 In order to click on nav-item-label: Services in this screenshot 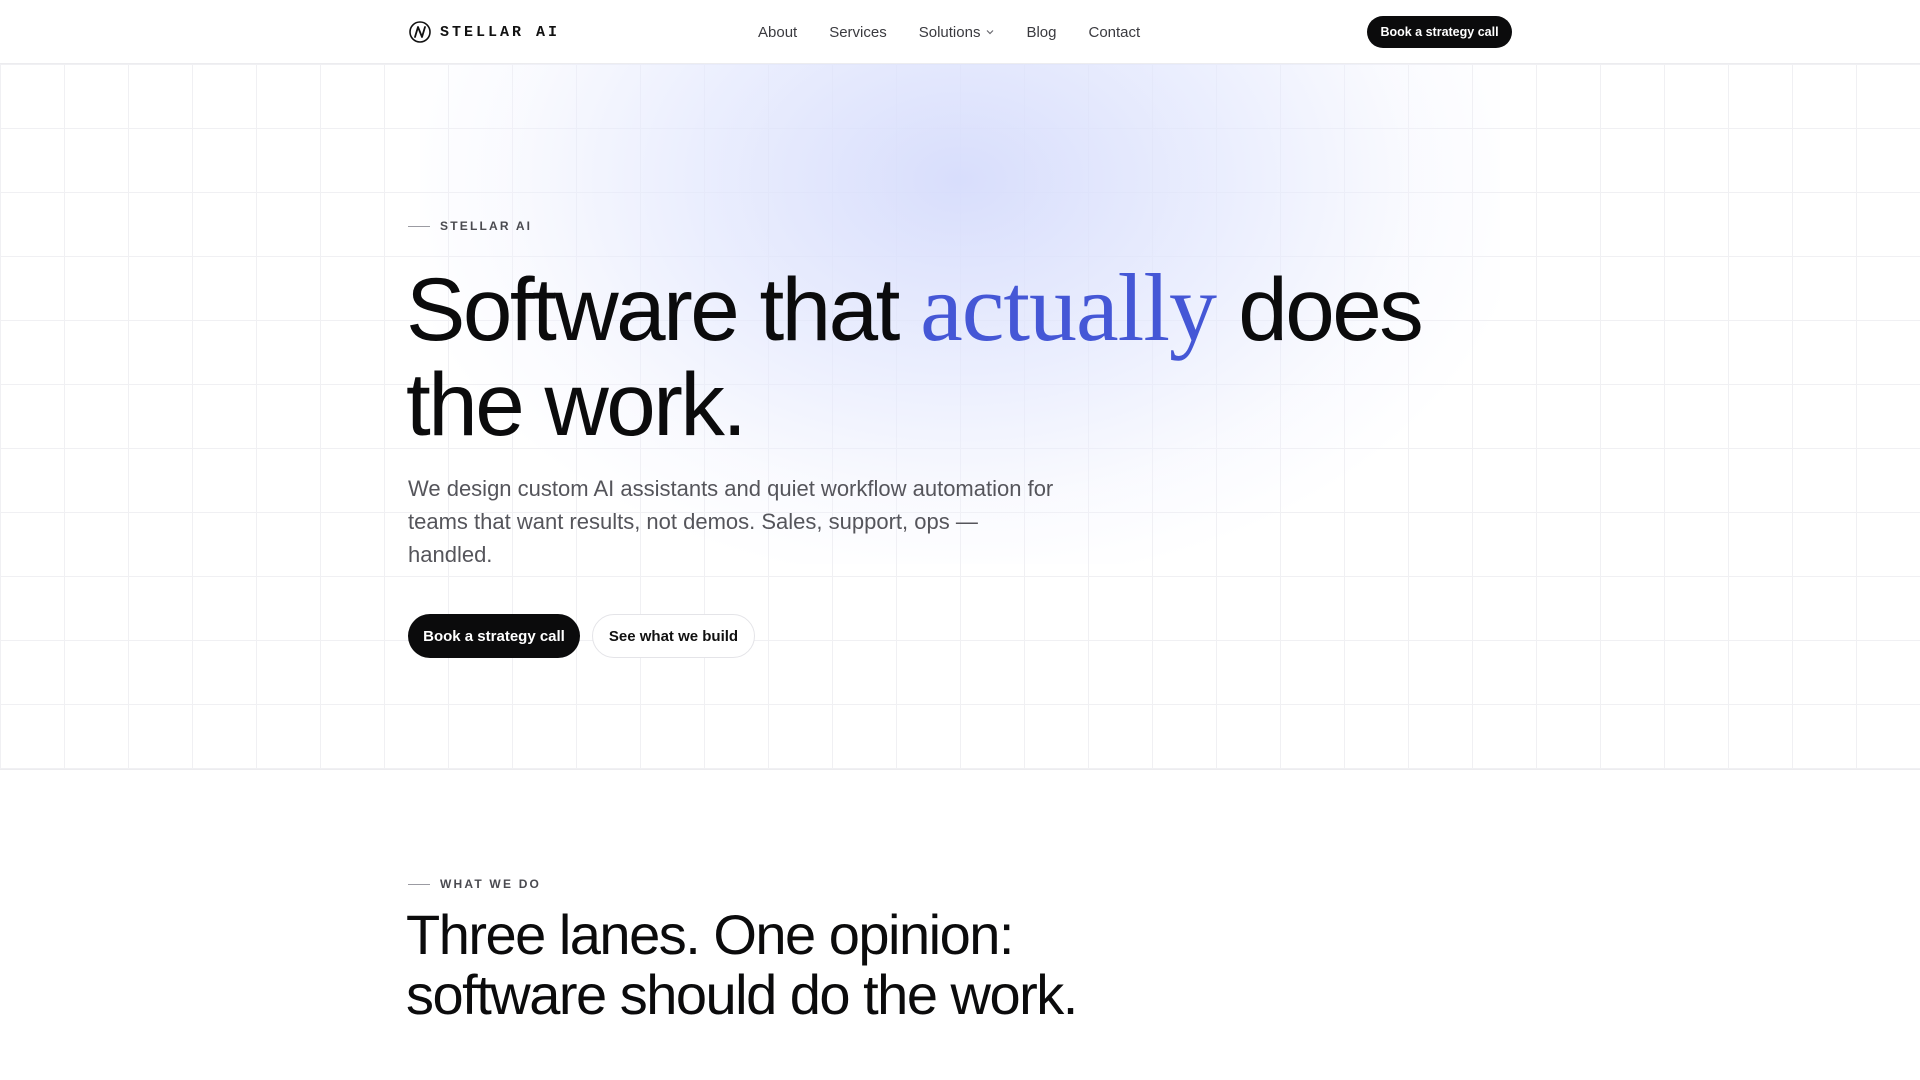, I will do `click(858, 32)`.